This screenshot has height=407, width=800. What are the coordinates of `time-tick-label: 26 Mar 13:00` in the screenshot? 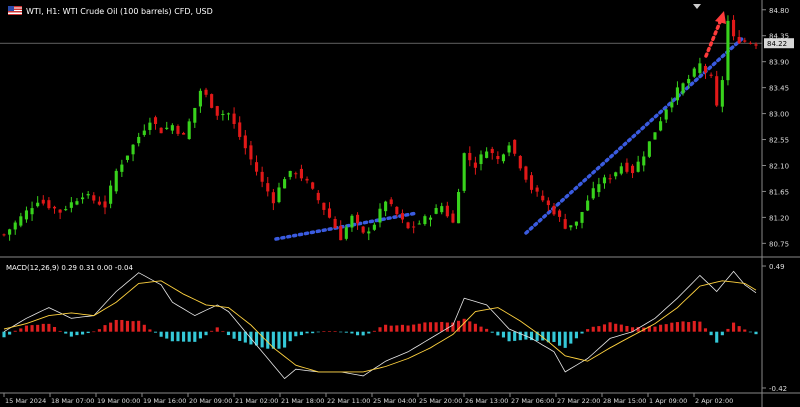 It's located at (486, 401).